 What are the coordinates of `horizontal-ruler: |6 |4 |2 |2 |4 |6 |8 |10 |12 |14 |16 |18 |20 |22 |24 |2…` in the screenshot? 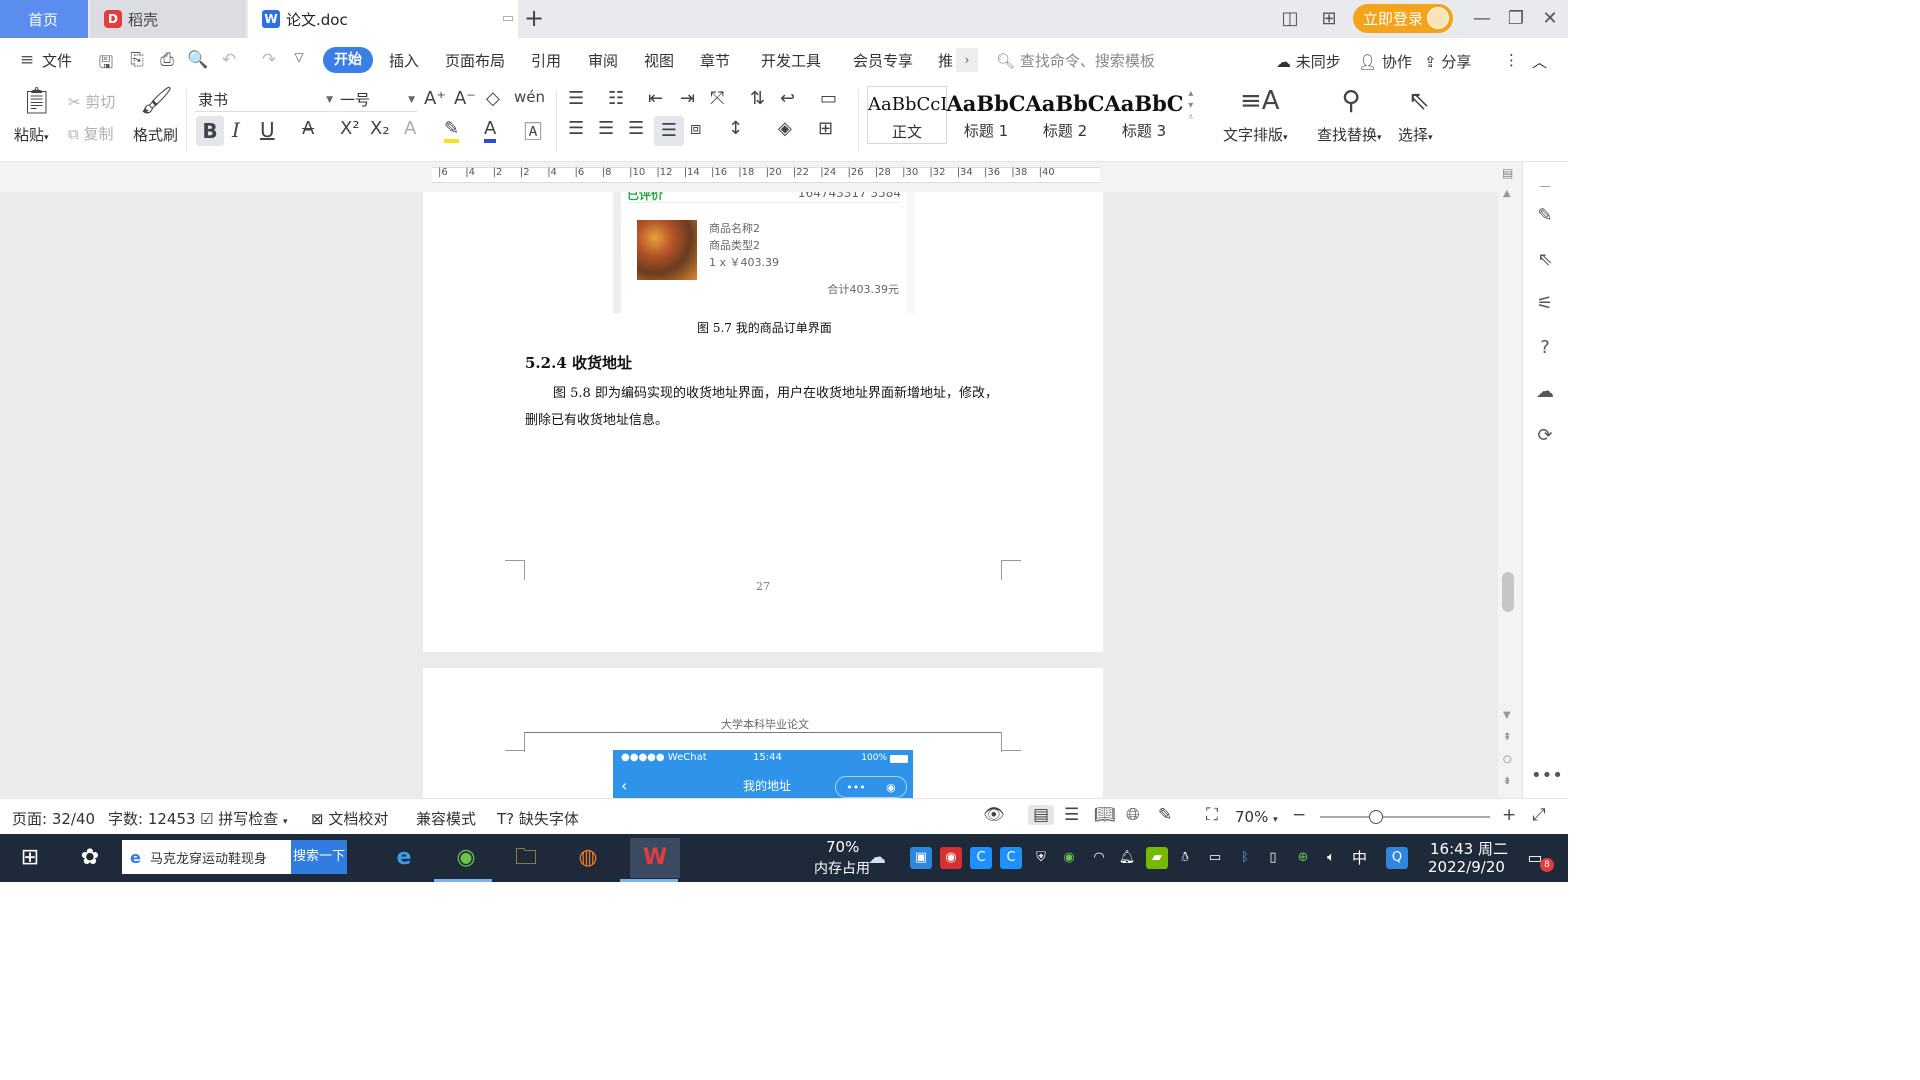 It's located at (761, 177).